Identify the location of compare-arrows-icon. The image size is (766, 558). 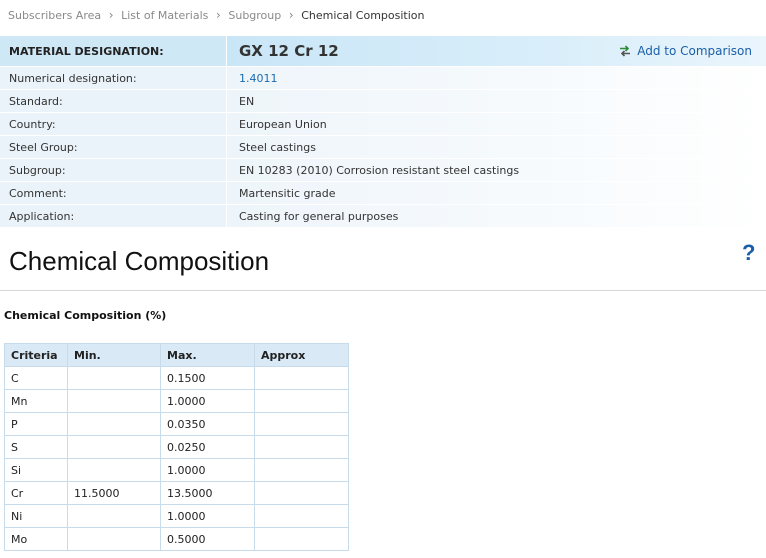
(625, 51).